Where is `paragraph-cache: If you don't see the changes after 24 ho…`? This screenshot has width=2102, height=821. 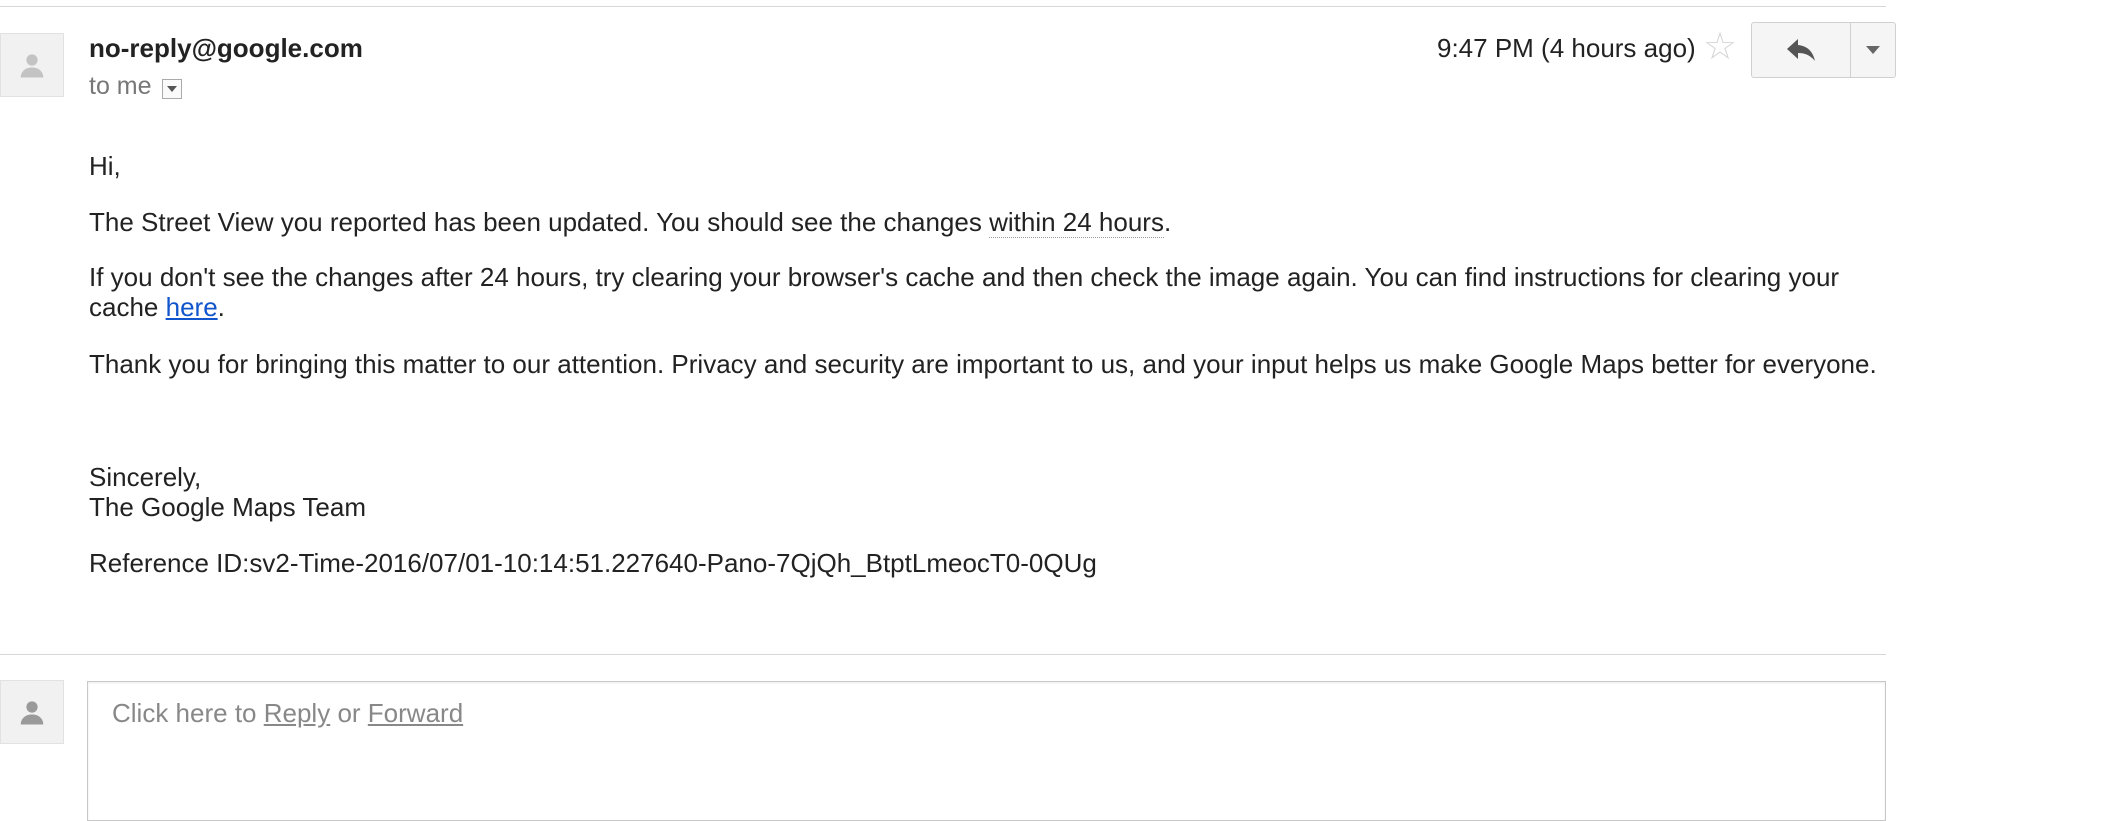
paragraph-cache: If you don't see the changes after 24 ho… is located at coordinates (969, 292).